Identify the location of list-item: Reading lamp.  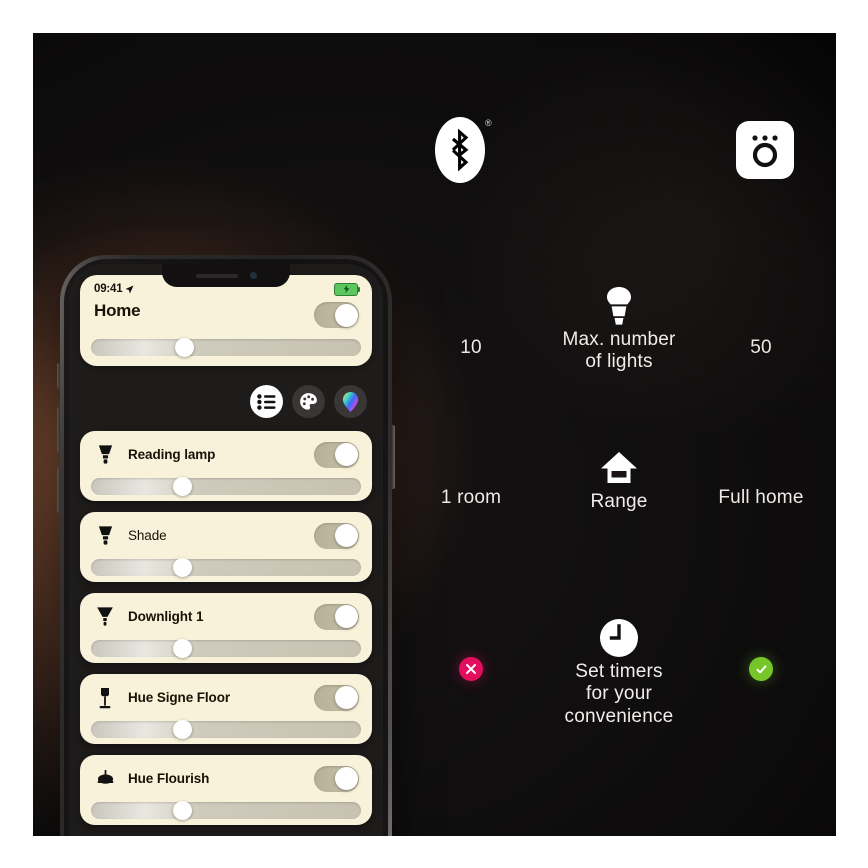
(226, 466).